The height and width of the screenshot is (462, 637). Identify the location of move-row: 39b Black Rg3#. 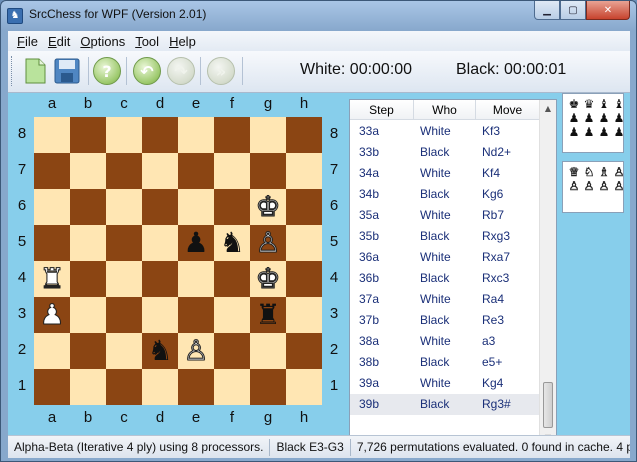
(445, 404).